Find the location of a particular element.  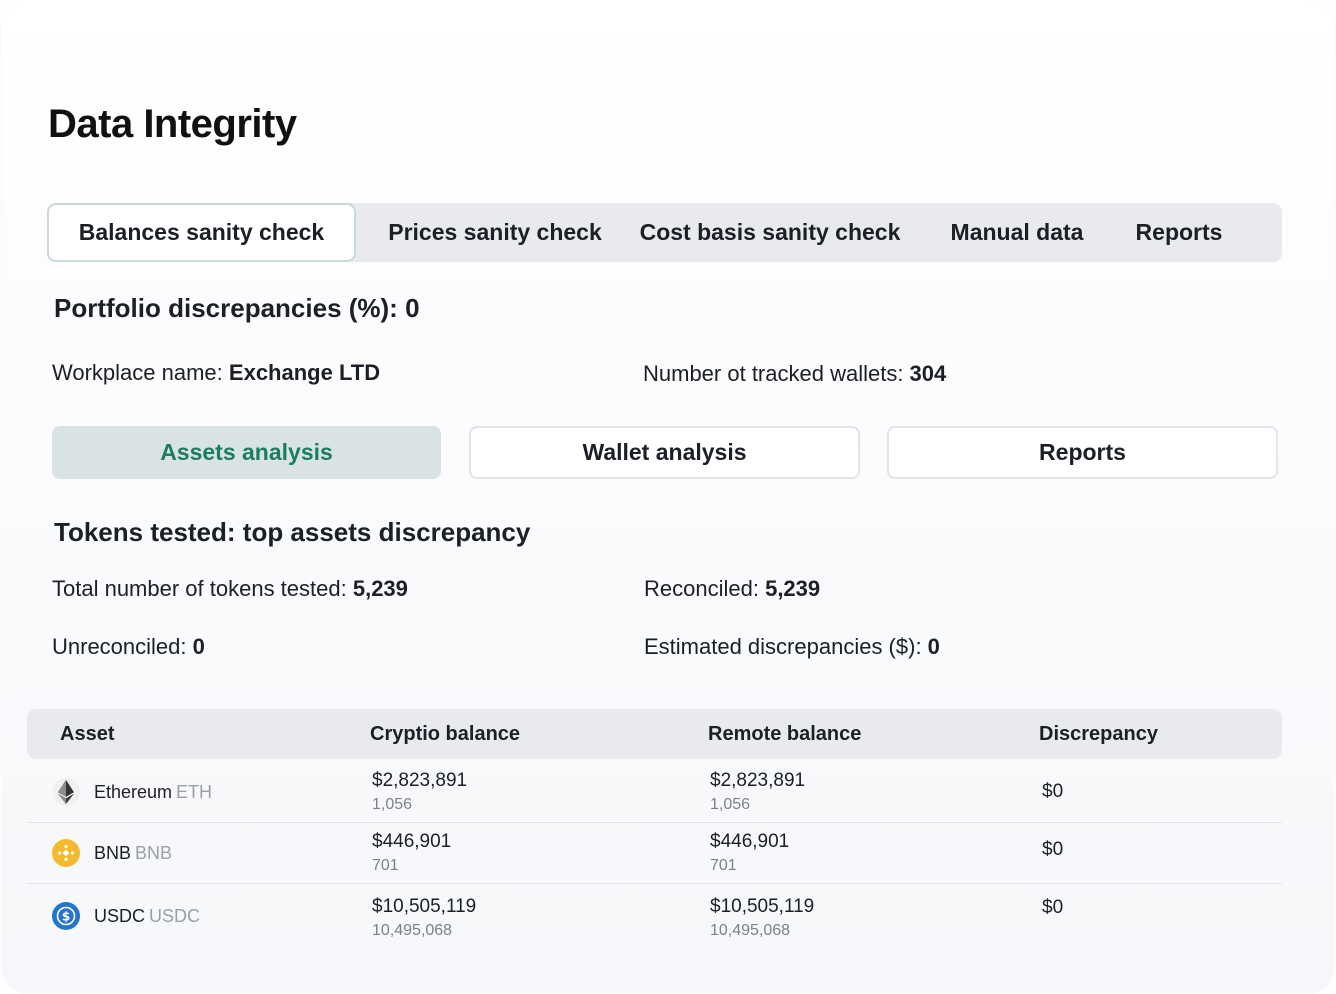

reconciled-label: Reconciled: is located at coordinates (705, 588).